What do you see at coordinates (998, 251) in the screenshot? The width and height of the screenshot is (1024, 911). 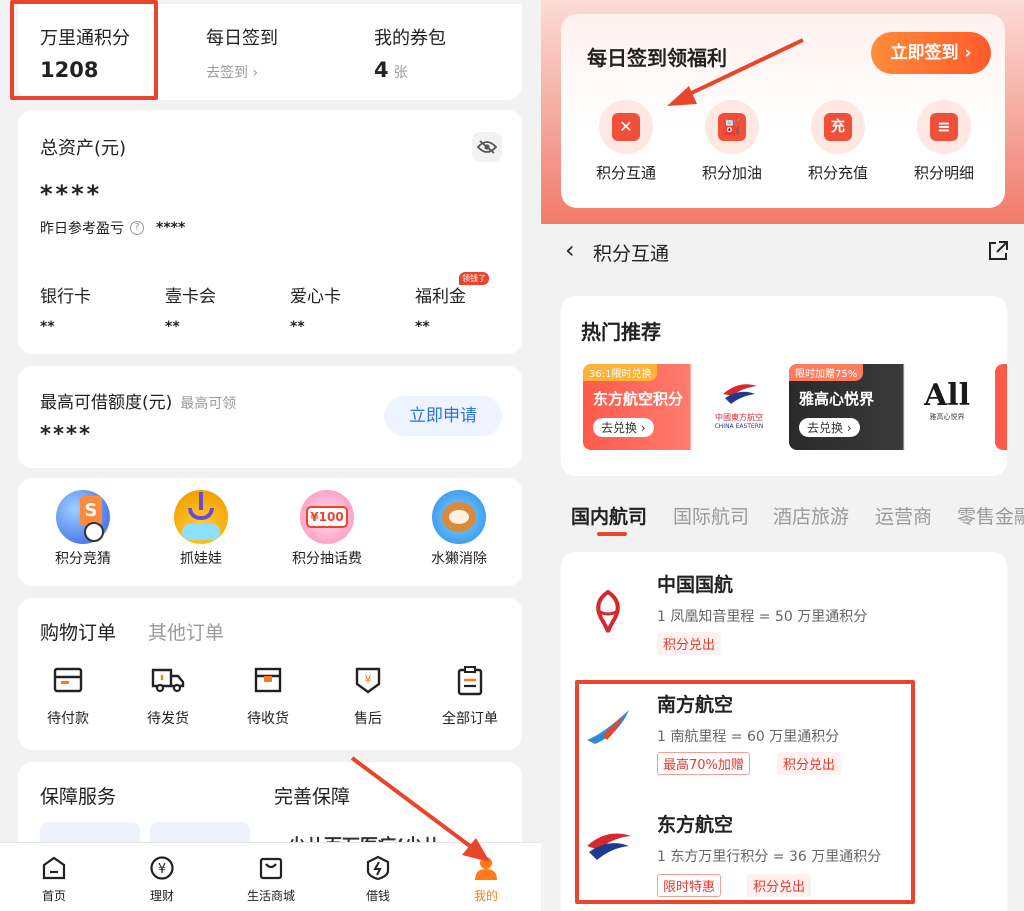 I see `share-icon` at bounding box center [998, 251].